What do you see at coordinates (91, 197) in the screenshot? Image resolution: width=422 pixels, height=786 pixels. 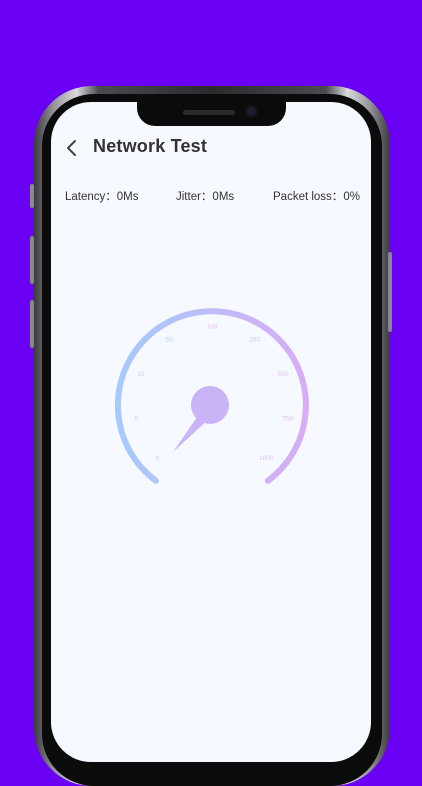 I see `latency-label: Latency：` at bounding box center [91, 197].